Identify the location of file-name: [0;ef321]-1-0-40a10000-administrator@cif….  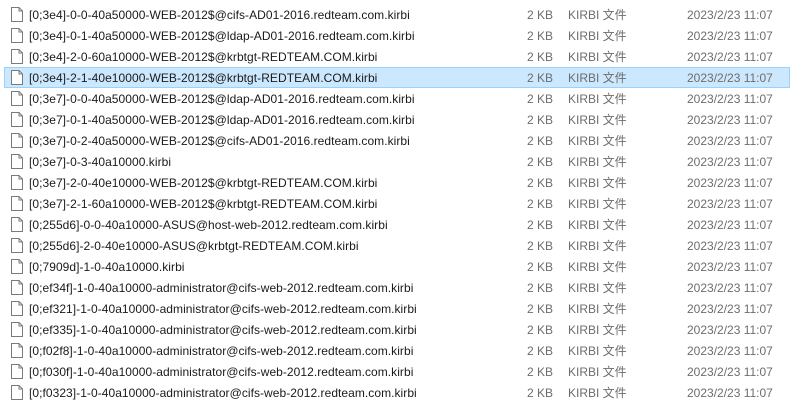
(223, 308).